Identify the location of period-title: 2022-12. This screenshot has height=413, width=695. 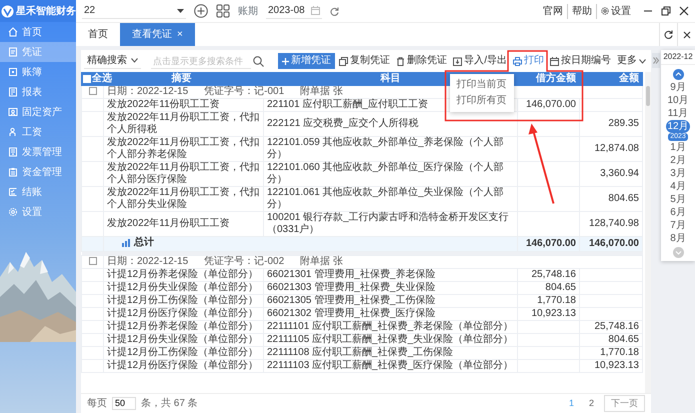
(678, 57).